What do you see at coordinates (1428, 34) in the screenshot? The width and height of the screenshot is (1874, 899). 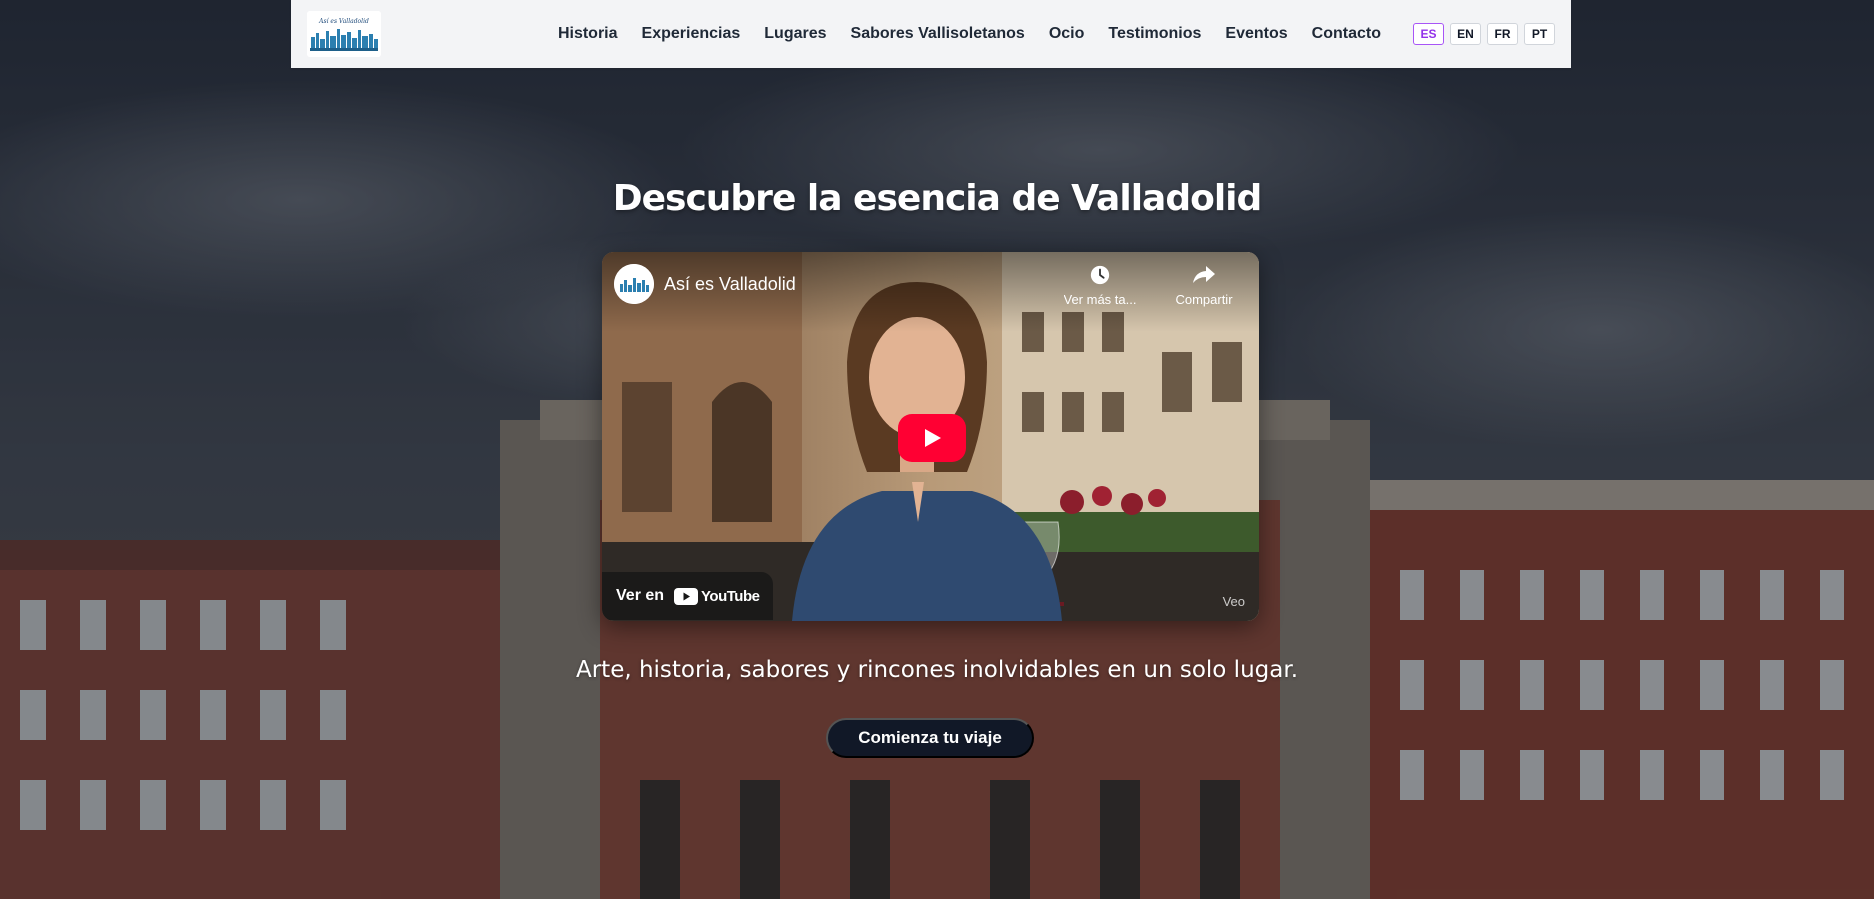 I see `lang-es-button: ES` at bounding box center [1428, 34].